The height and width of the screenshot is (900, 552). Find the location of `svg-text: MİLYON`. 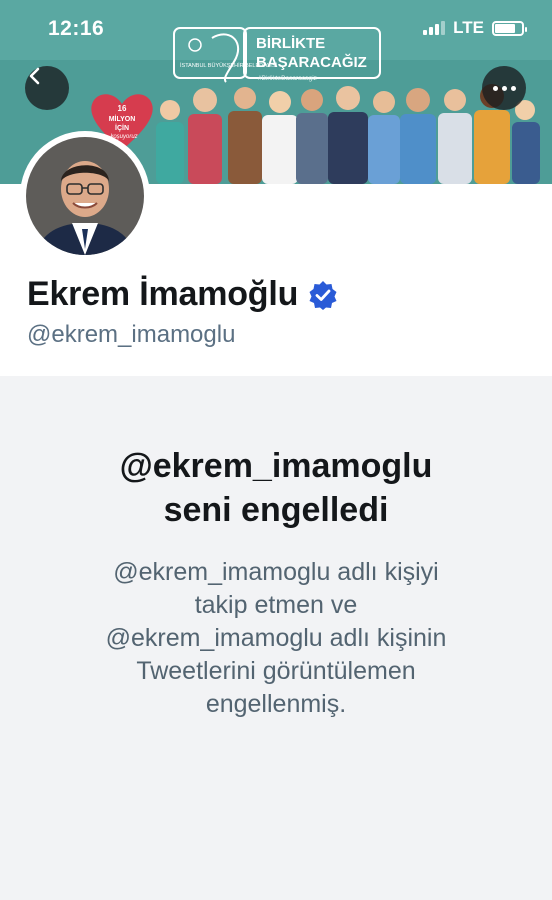

svg-text: MİLYON is located at coordinates (122, 119).